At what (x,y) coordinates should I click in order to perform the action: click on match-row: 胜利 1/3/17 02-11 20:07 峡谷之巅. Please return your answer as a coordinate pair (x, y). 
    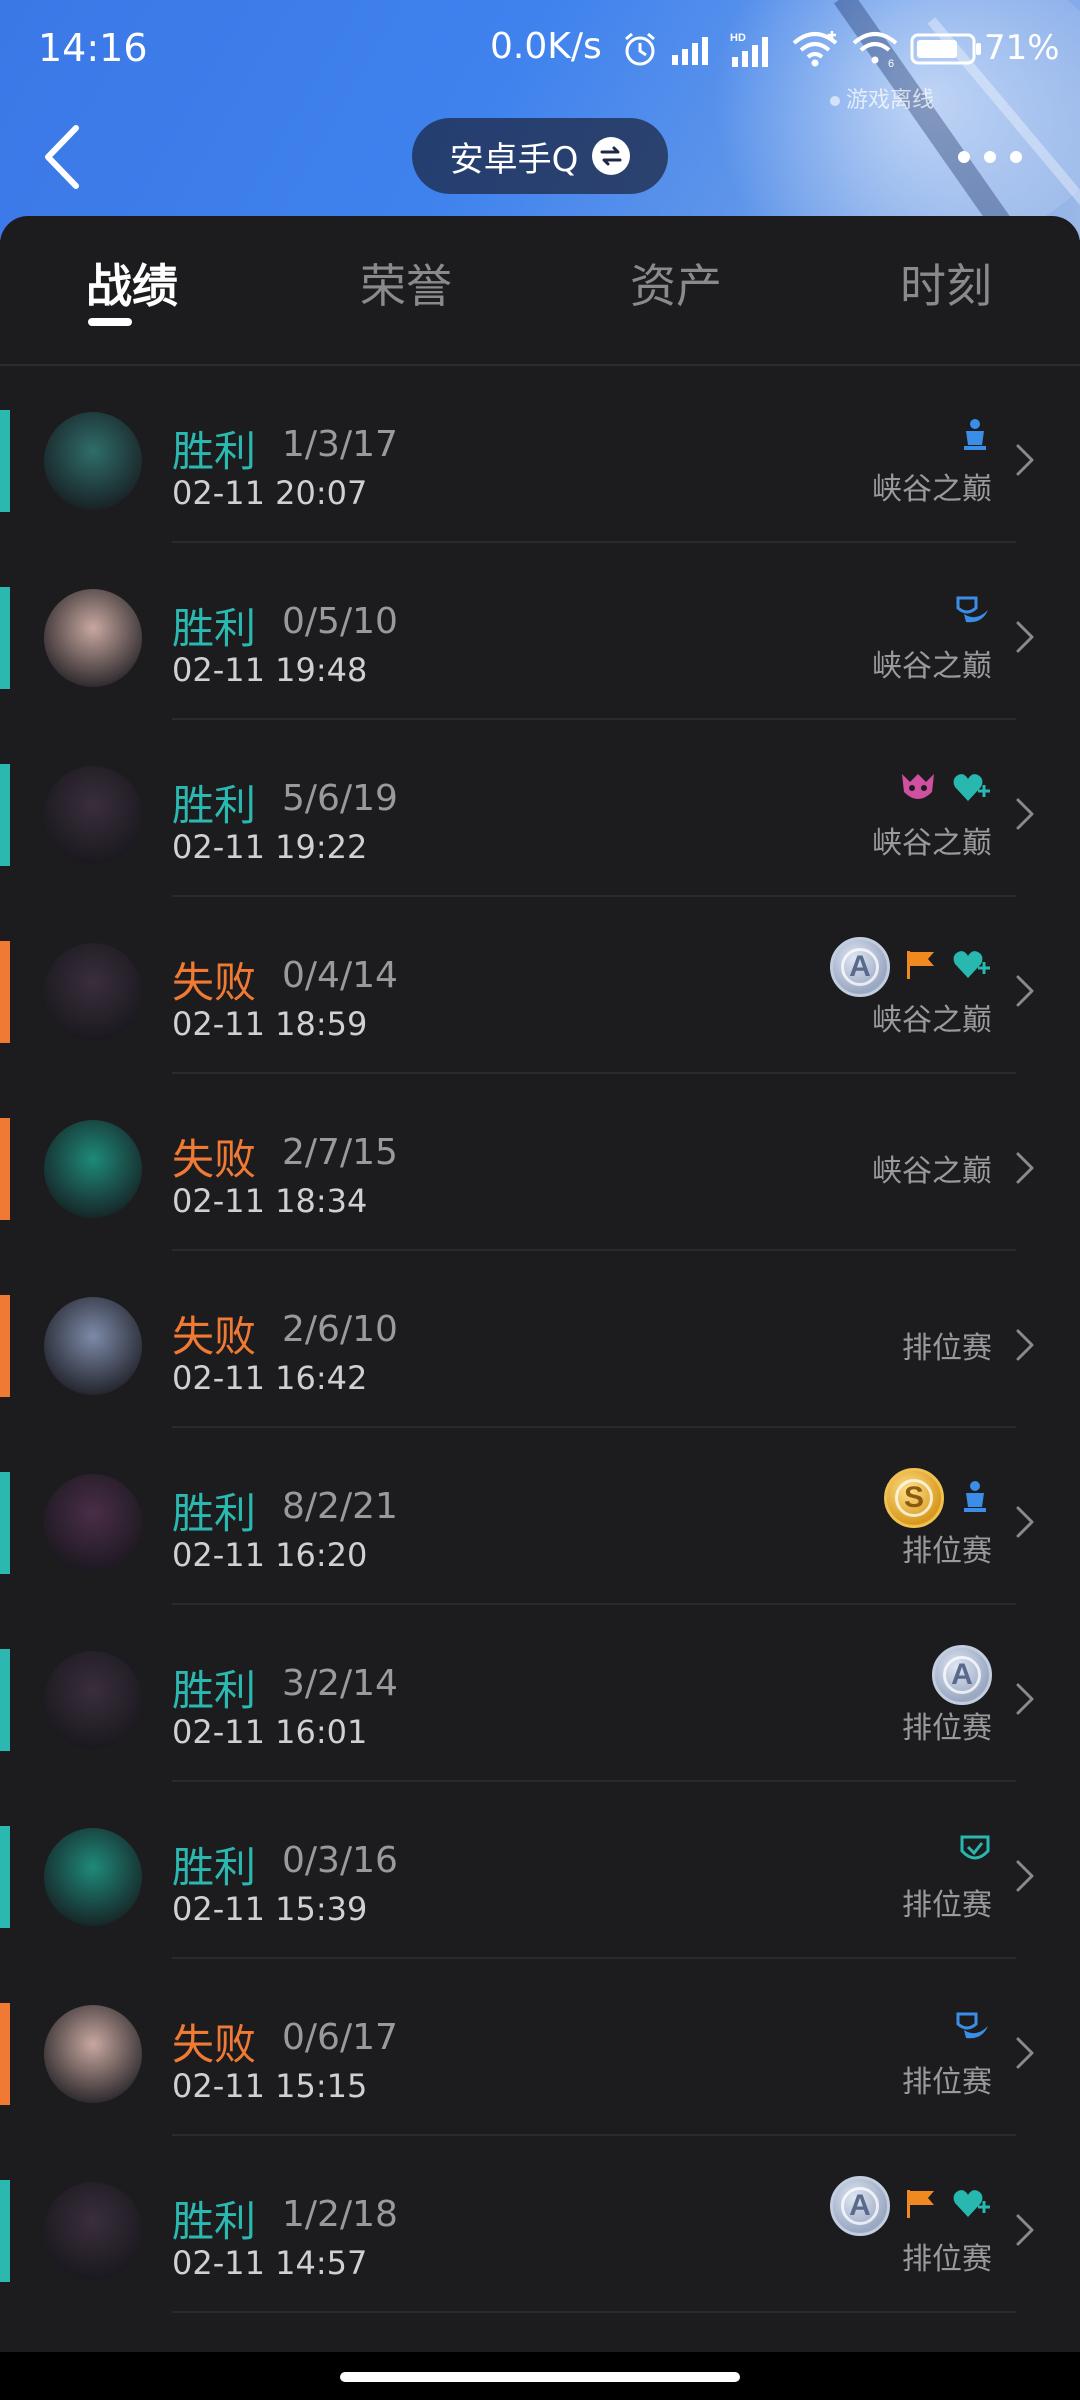
    Looking at the image, I should click on (540, 454).